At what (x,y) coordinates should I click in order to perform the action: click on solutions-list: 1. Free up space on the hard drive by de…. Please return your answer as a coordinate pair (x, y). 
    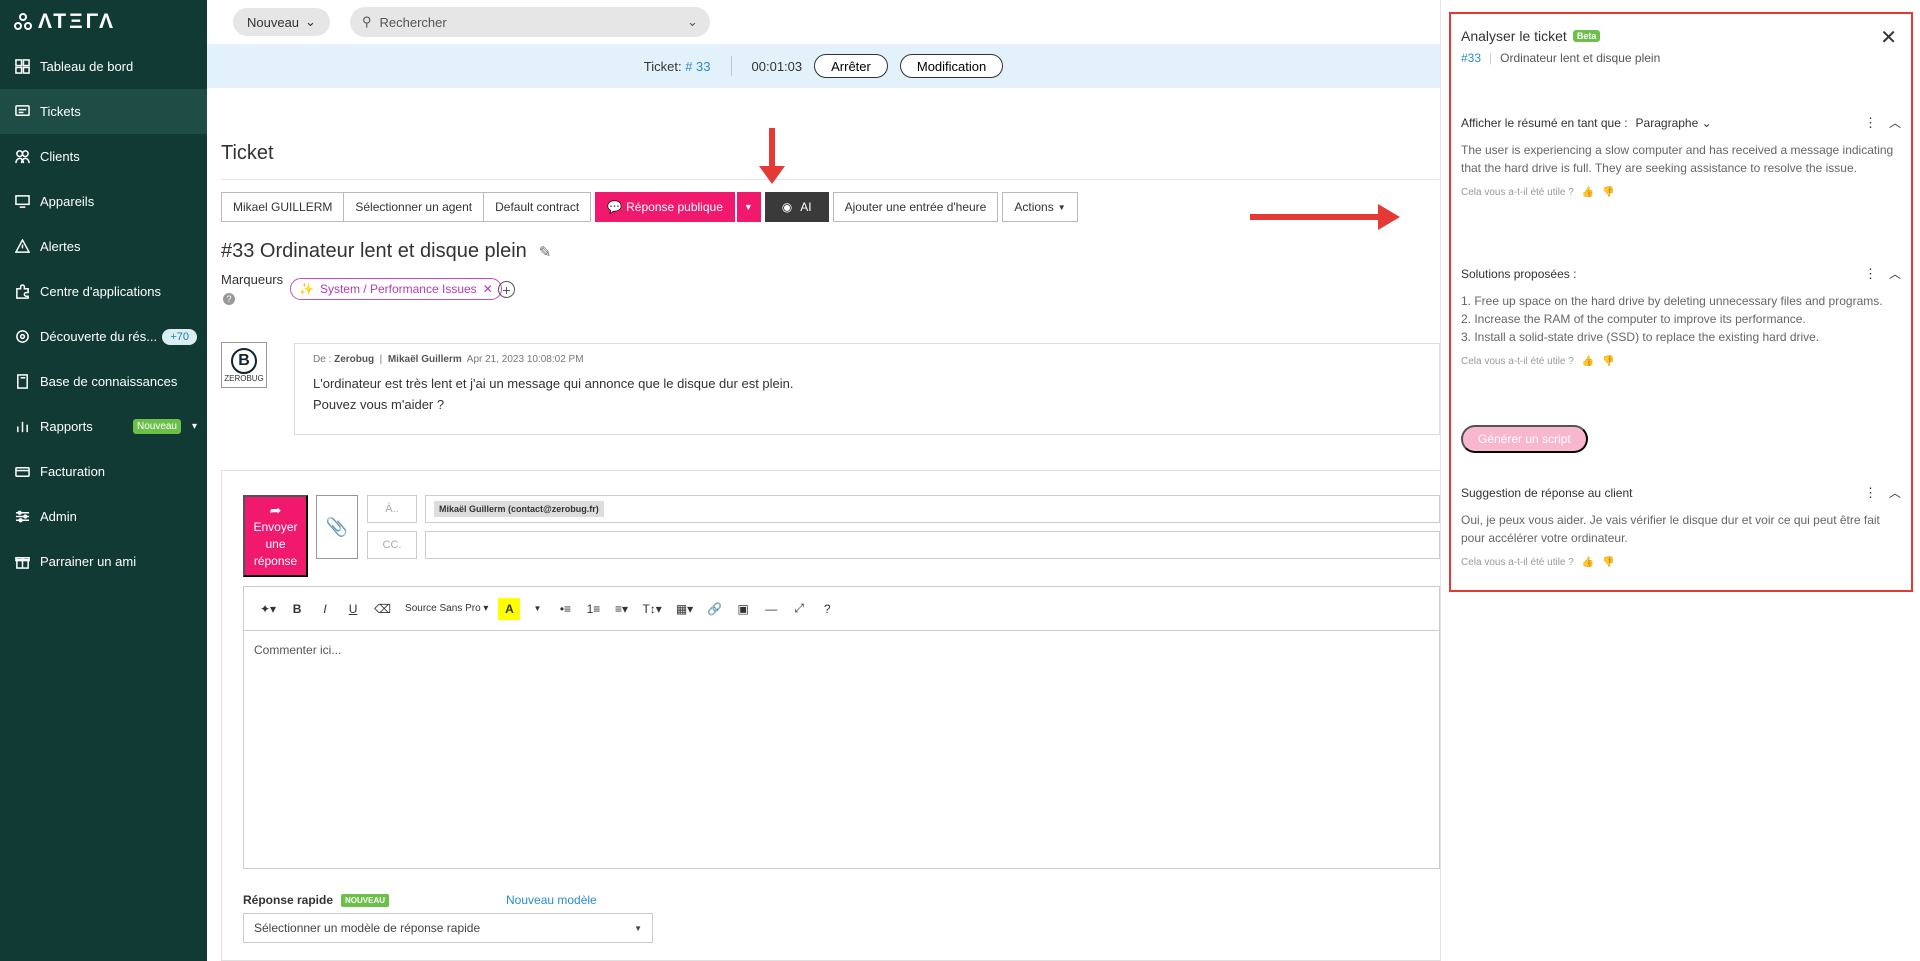
    Looking at the image, I should click on (1681, 319).